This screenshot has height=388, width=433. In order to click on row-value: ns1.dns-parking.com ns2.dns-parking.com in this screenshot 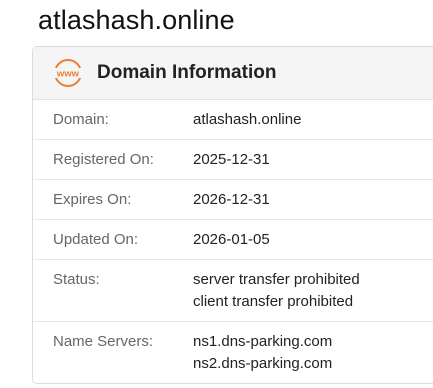, I will do `click(263, 357)`.